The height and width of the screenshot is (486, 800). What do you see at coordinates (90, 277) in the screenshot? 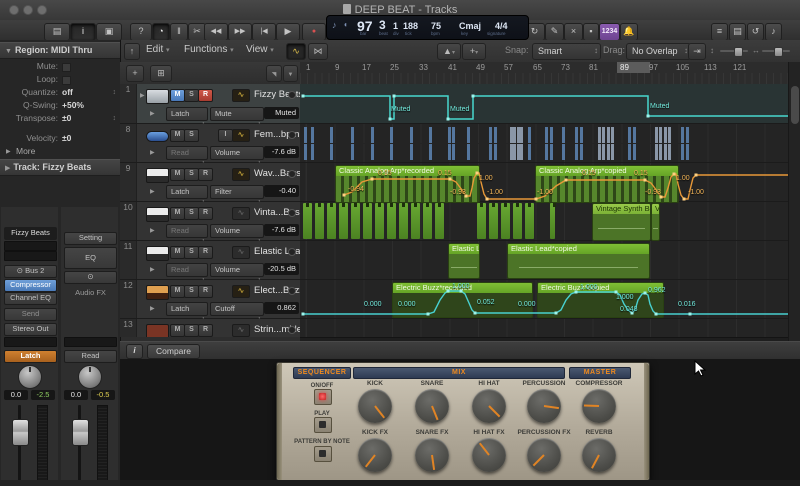
I see `midi-fx-slot: ⊙` at bounding box center [90, 277].